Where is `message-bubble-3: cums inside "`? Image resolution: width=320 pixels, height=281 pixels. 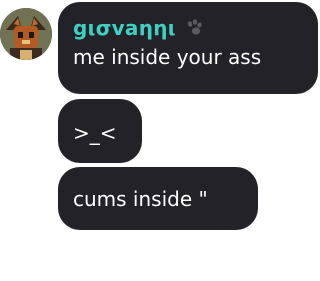 message-bubble-3: cums inside " is located at coordinates (158, 198).